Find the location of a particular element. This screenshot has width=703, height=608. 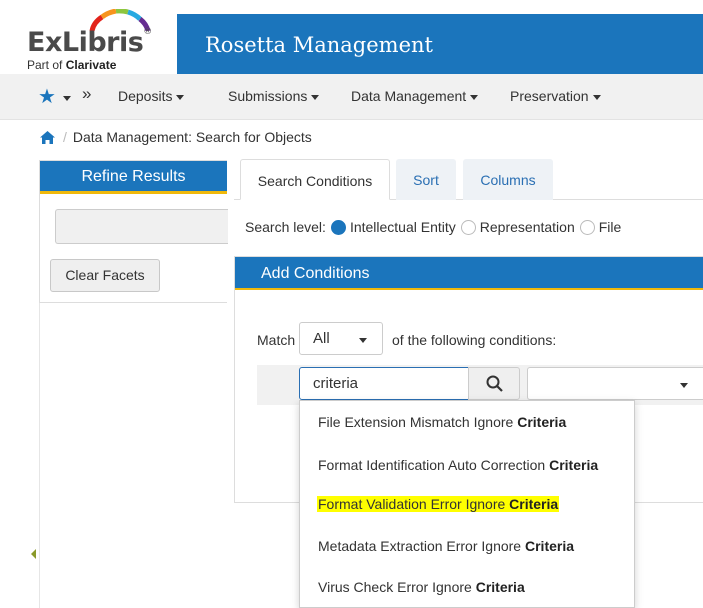

nav-data-management: Data Management is located at coordinates (415, 96).